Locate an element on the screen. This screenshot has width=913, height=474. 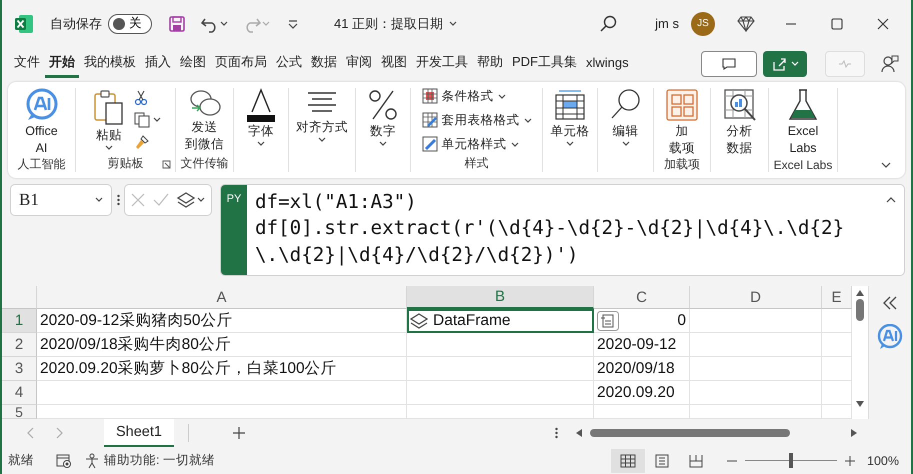
search-icon is located at coordinates (608, 23).